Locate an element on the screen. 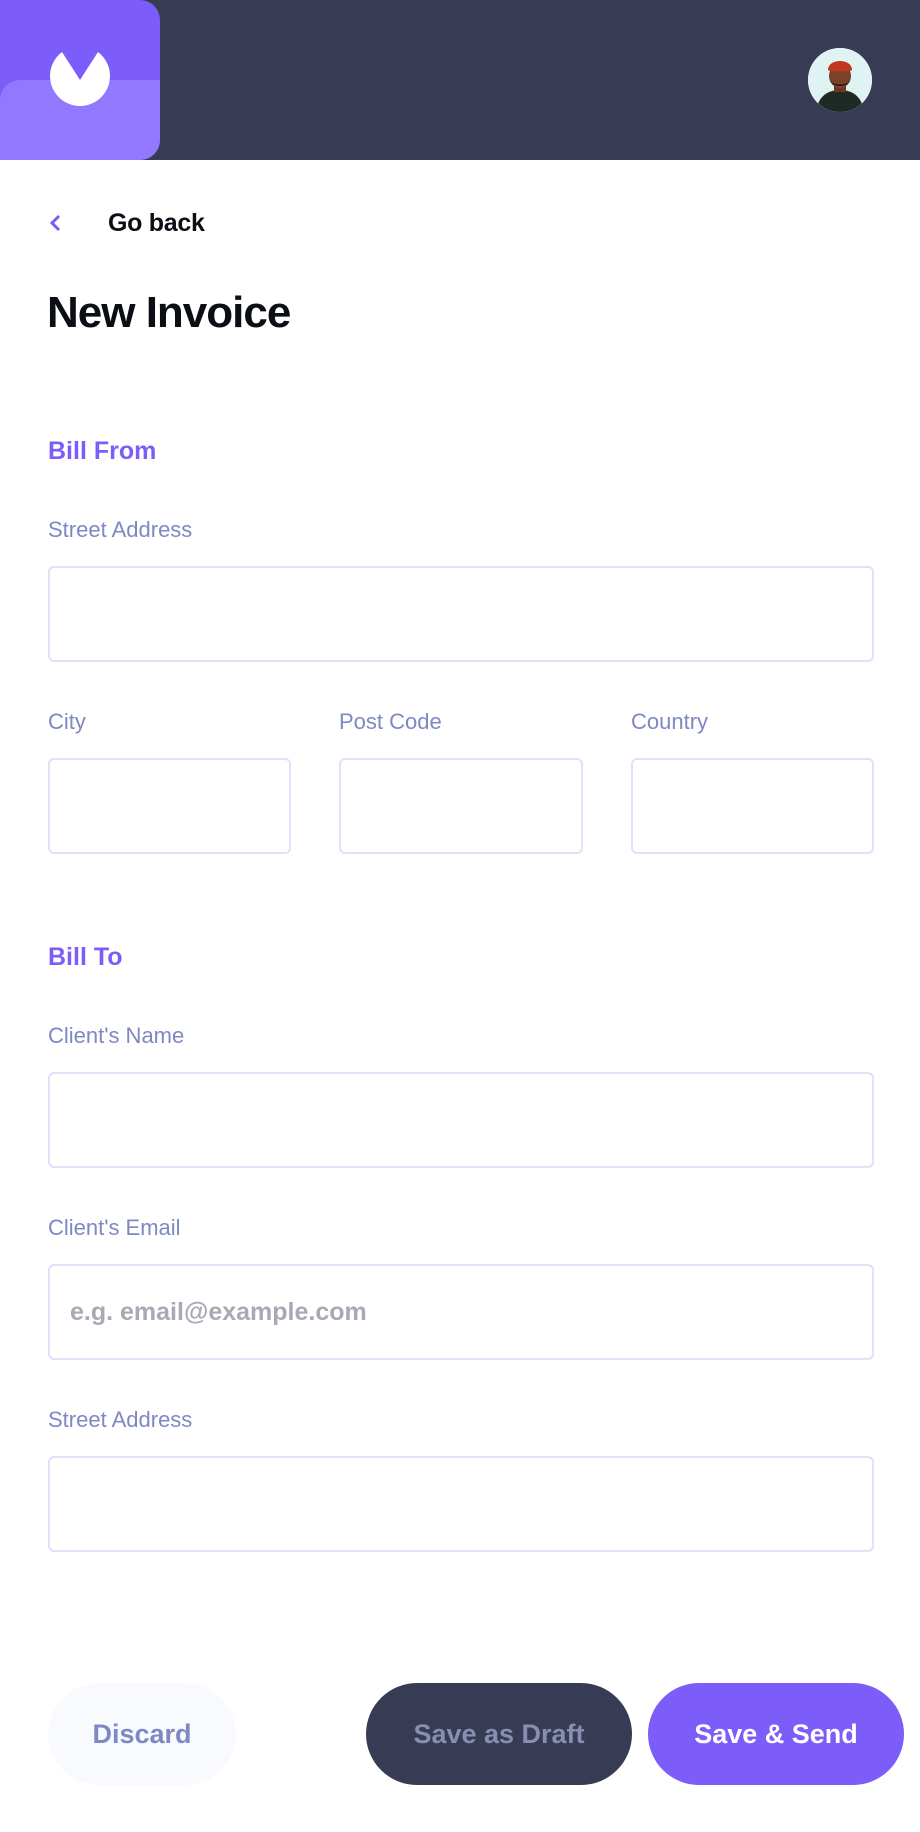 The image size is (920, 1832). avatar-image is located at coordinates (840, 80).